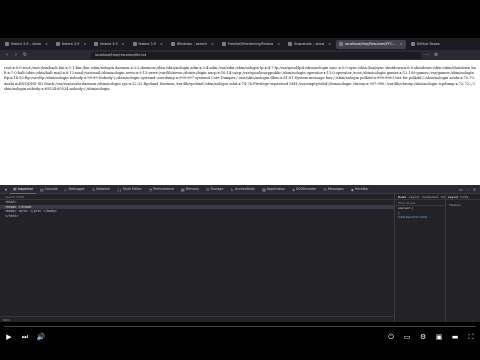 The image size is (480, 360). What do you see at coordinates (9, 337) in the screenshot?
I see `play-icon: ▶` at bounding box center [9, 337].